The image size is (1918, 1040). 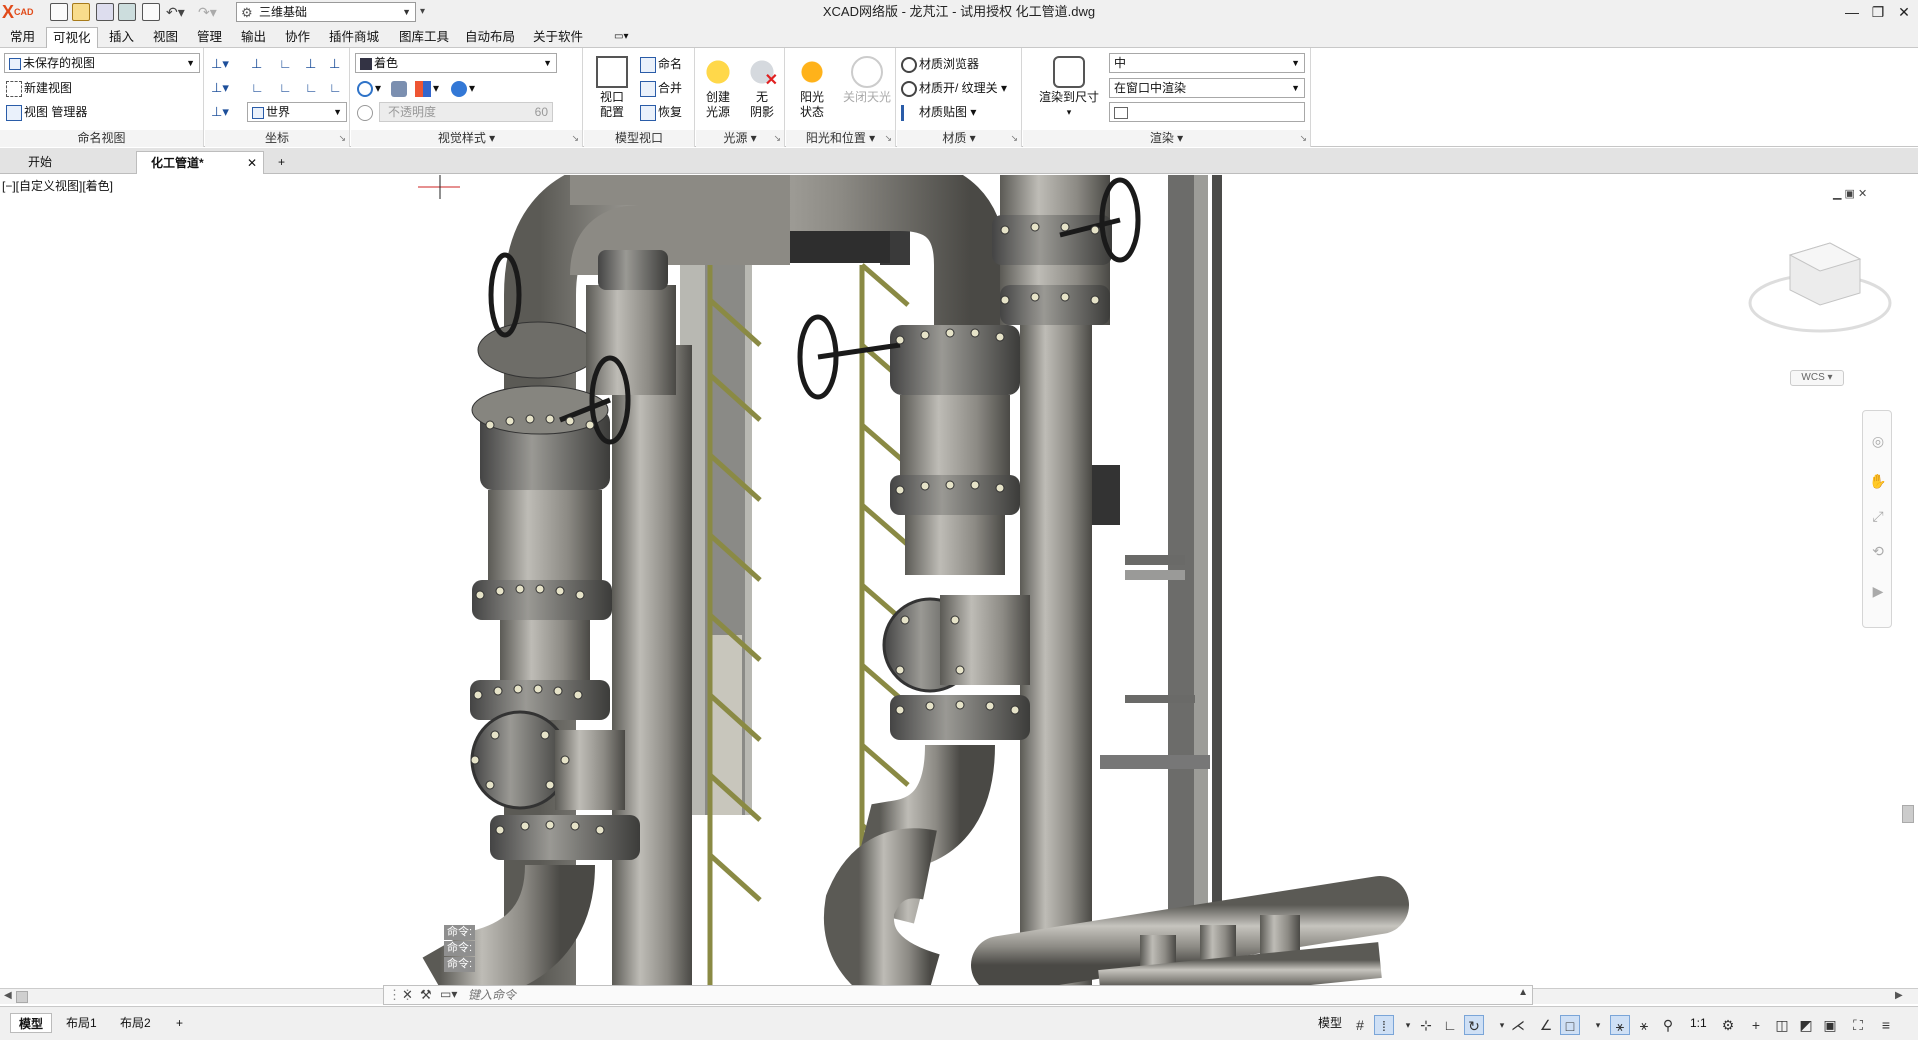 I want to click on showmotion-icon: ▶, so click(x=1878, y=591).